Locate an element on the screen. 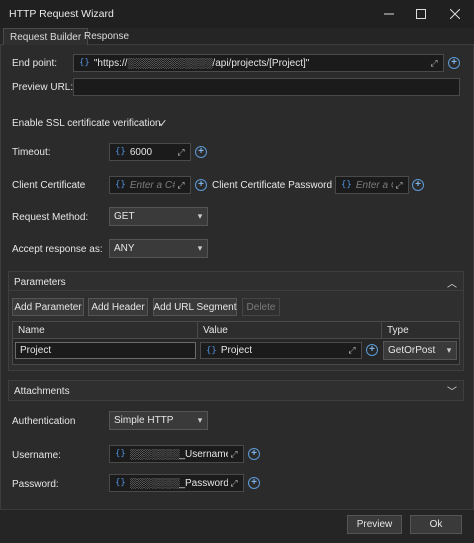 The height and width of the screenshot is (543, 474). authentication-label: Authentication is located at coordinates (44, 421).